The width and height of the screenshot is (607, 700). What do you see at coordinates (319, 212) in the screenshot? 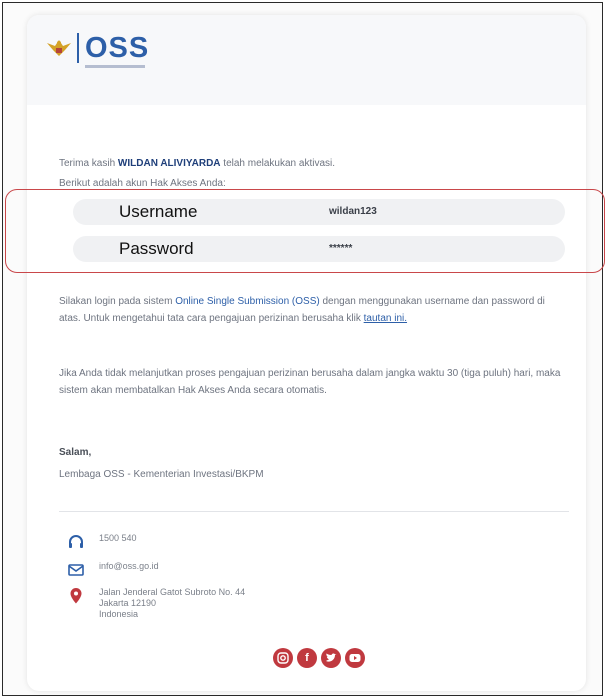
I see `username-row: Username wildan123` at bounding box center [319, 212].